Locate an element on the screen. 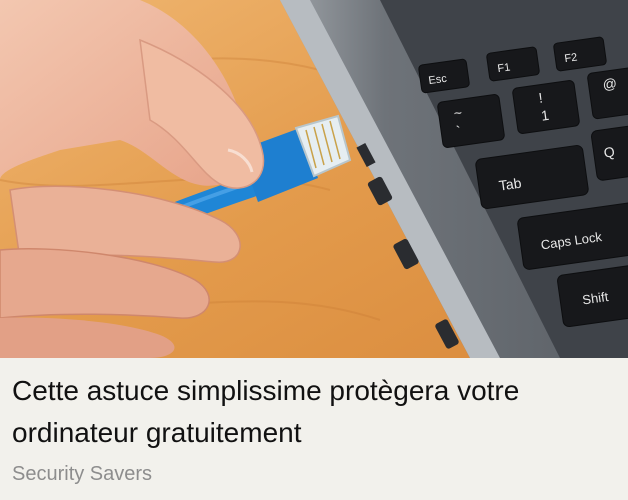 This screenshot has height=500, width=628. key-f2-label: F2 is located at coordinates (571, 58).